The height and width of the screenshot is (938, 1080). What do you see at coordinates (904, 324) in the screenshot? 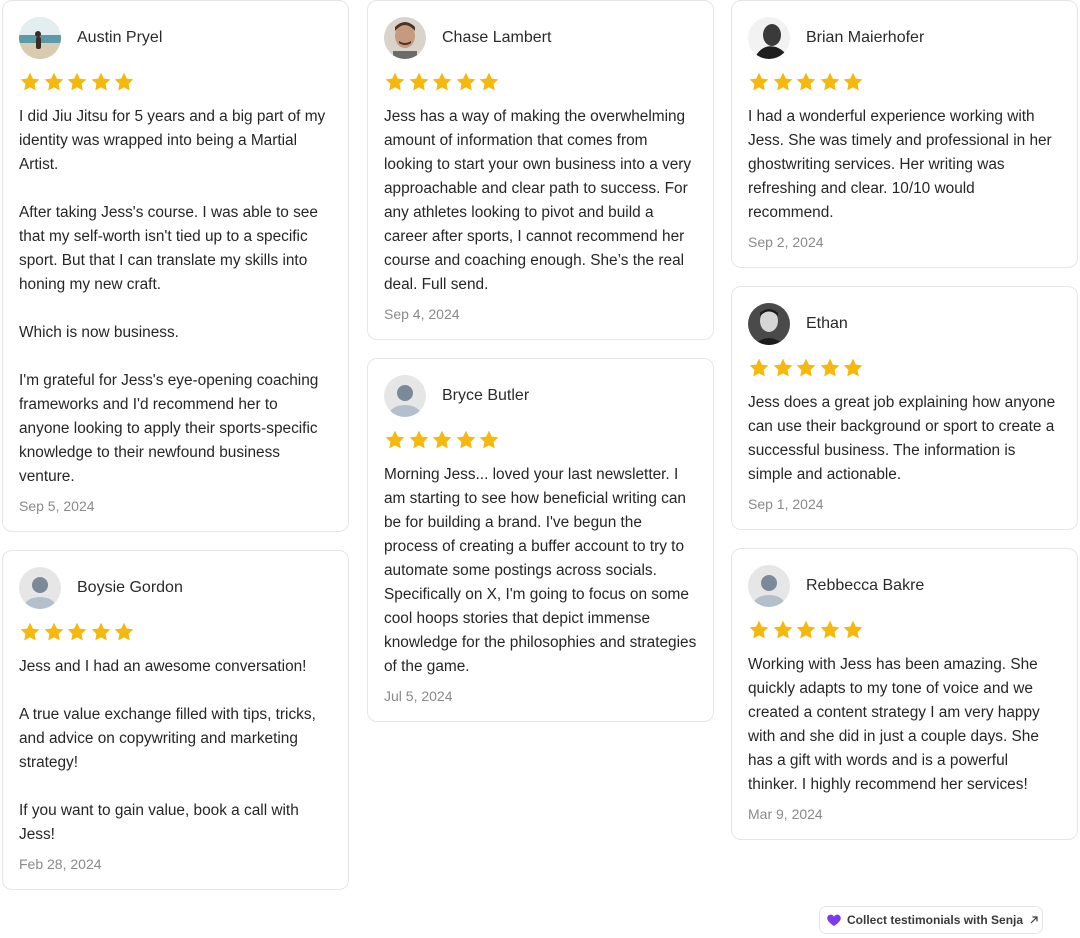
I see `author-row: Ethan` at bounding box center [904, 324].